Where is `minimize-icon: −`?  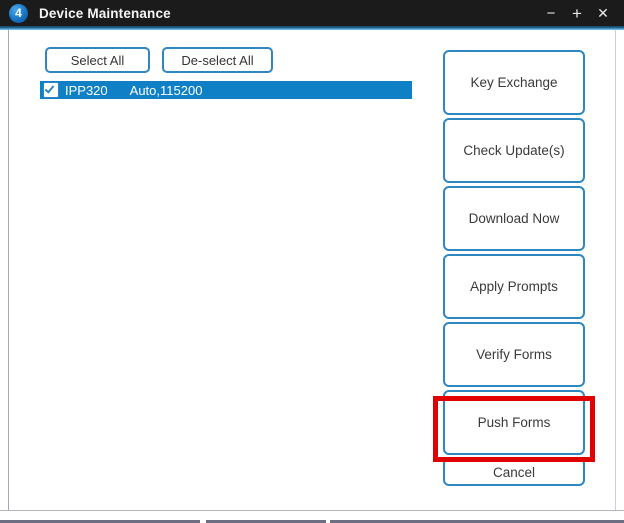
minimize-icon: − is located at coordinates (551, 13).